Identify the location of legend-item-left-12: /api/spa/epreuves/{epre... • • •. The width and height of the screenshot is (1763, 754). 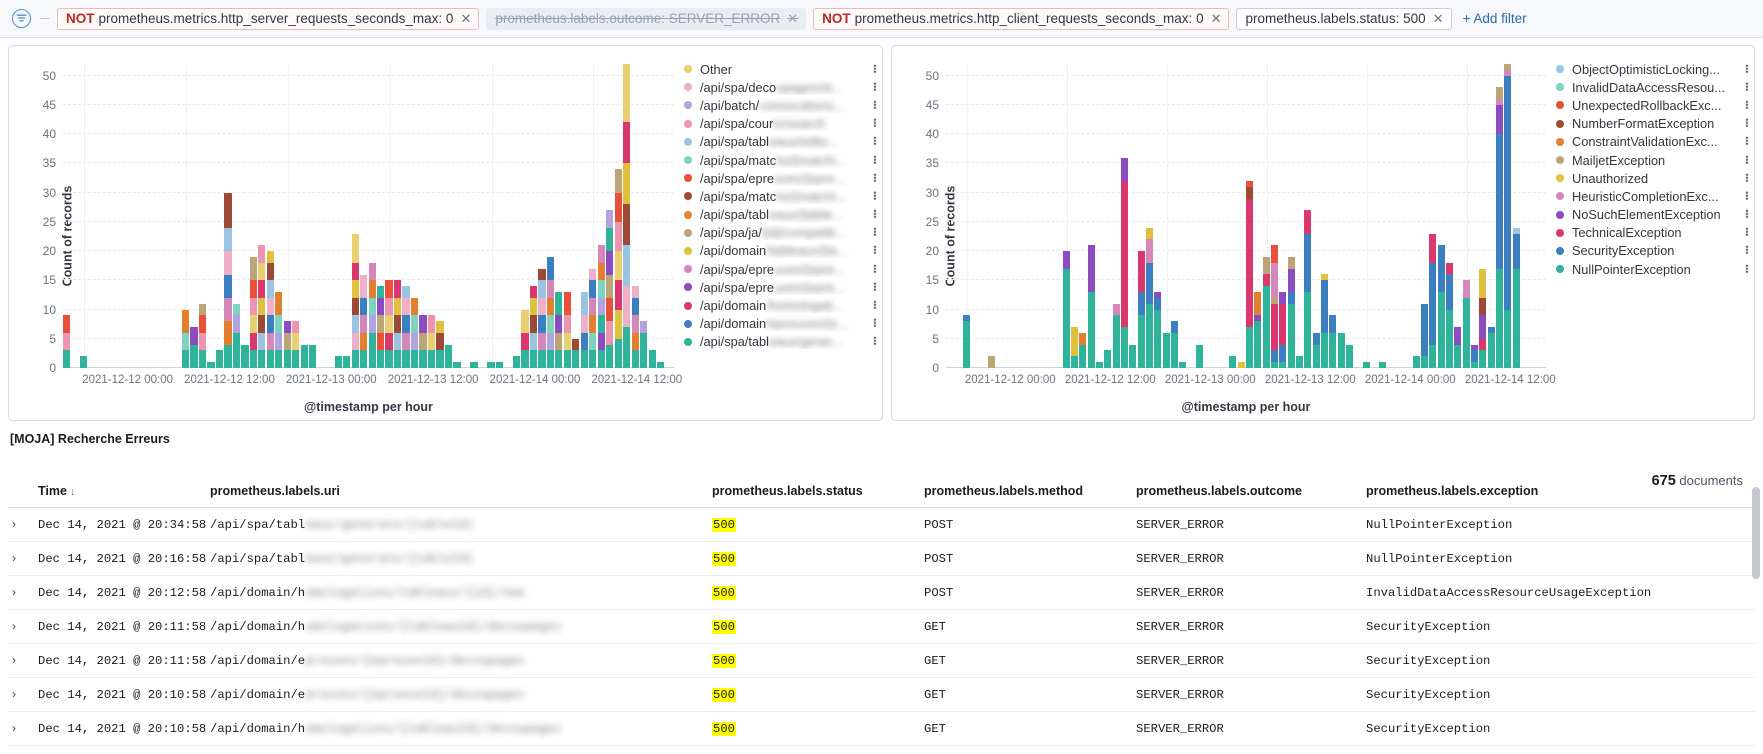
(780, 287).